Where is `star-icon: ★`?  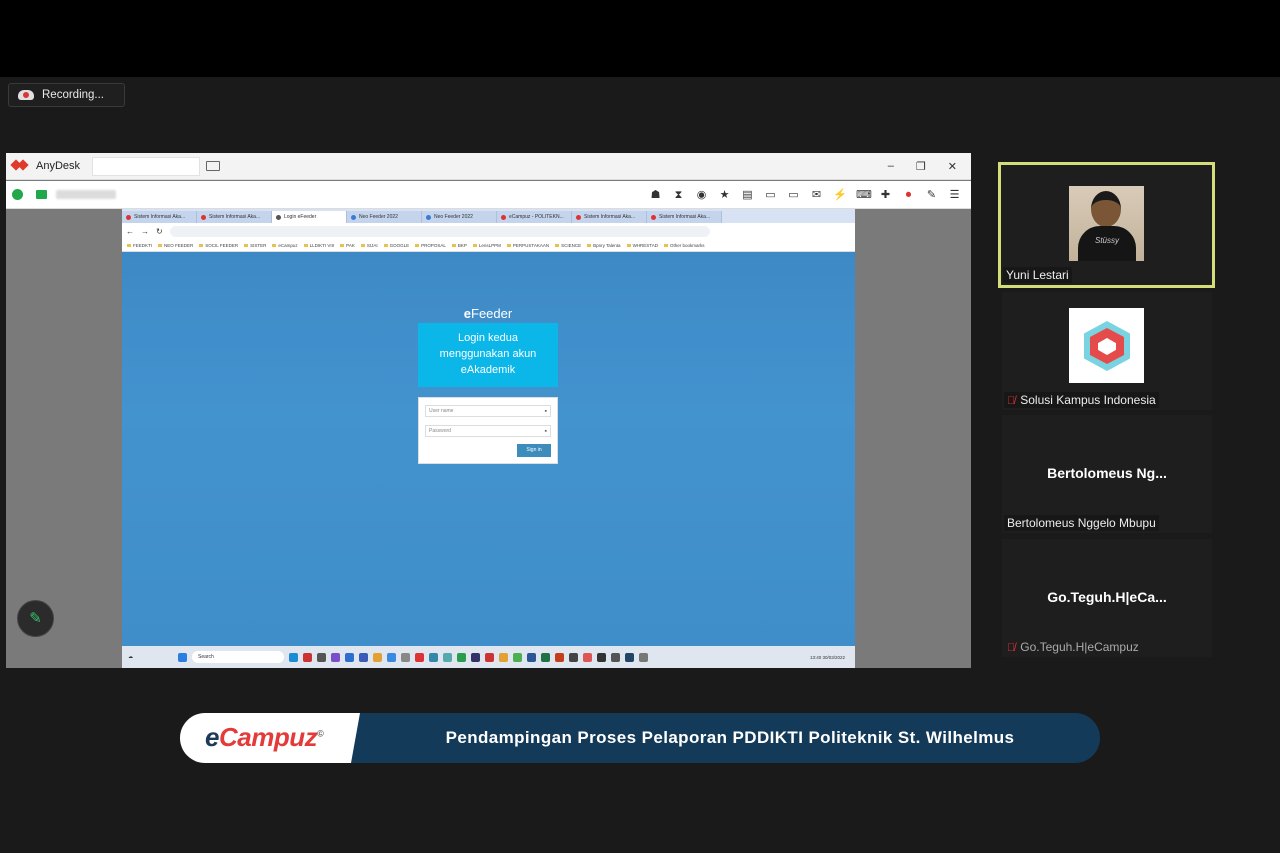 star-icon: ★ is located at coordinates (724, 195).